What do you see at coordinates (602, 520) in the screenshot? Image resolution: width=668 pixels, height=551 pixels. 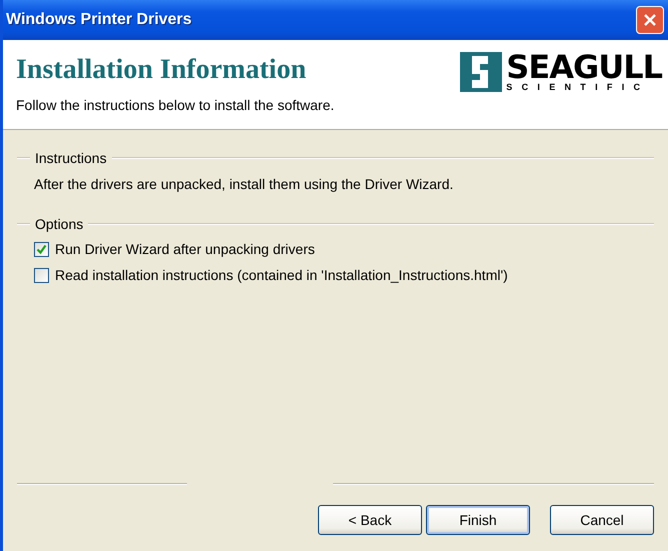 I see `dialog-button: Cancel` at bounding box center [602, 520].